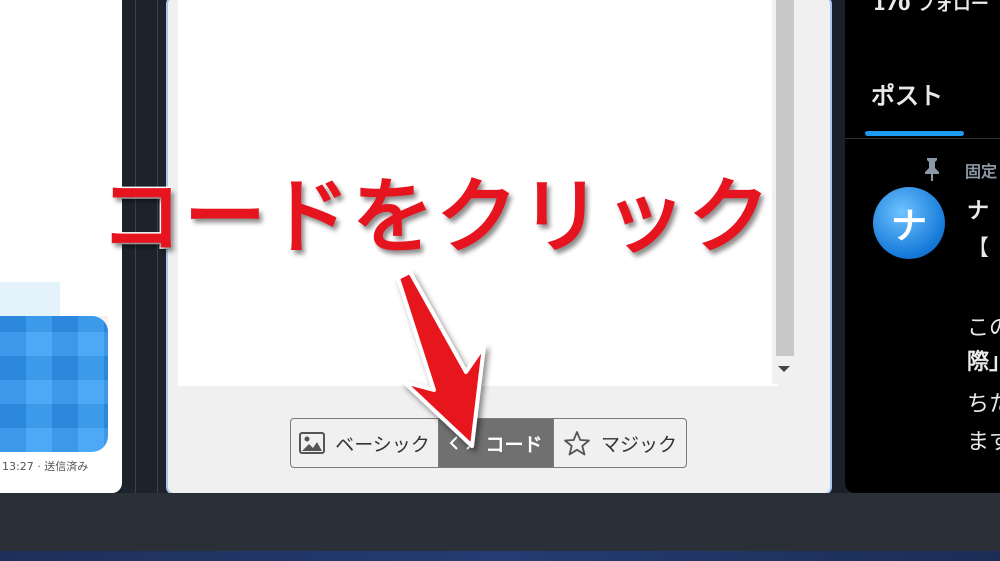 The width and height of the screenshot is (1000, 561). I want to click on taskbar-edge, so click(500, 556).